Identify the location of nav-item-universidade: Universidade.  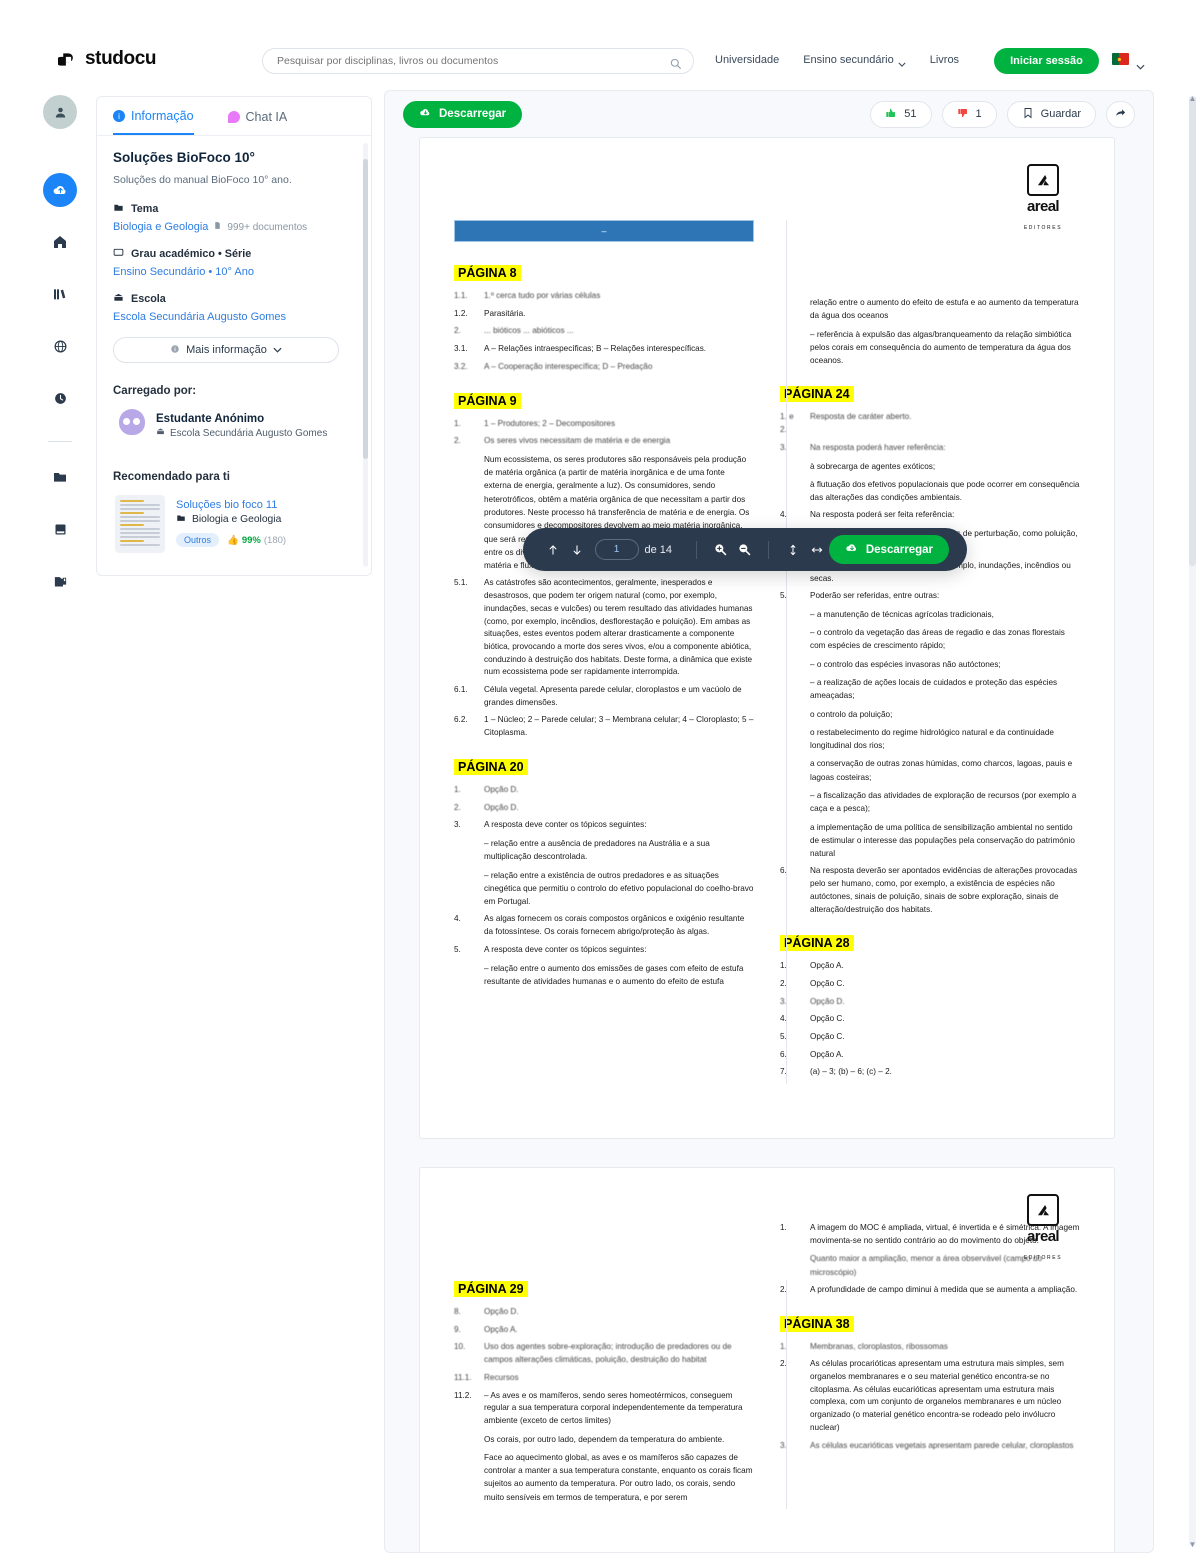
(747, 60).